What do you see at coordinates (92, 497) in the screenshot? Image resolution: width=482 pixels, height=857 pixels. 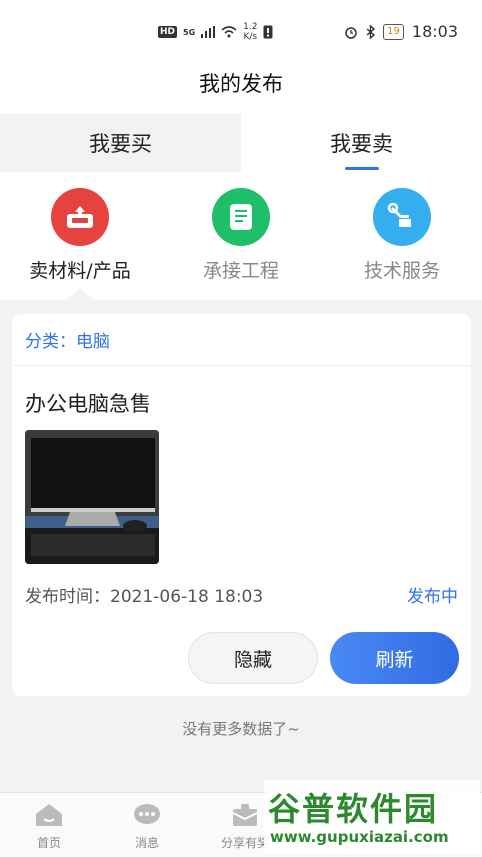 I see `post-thumbnail` at bounding box center [92, 497].